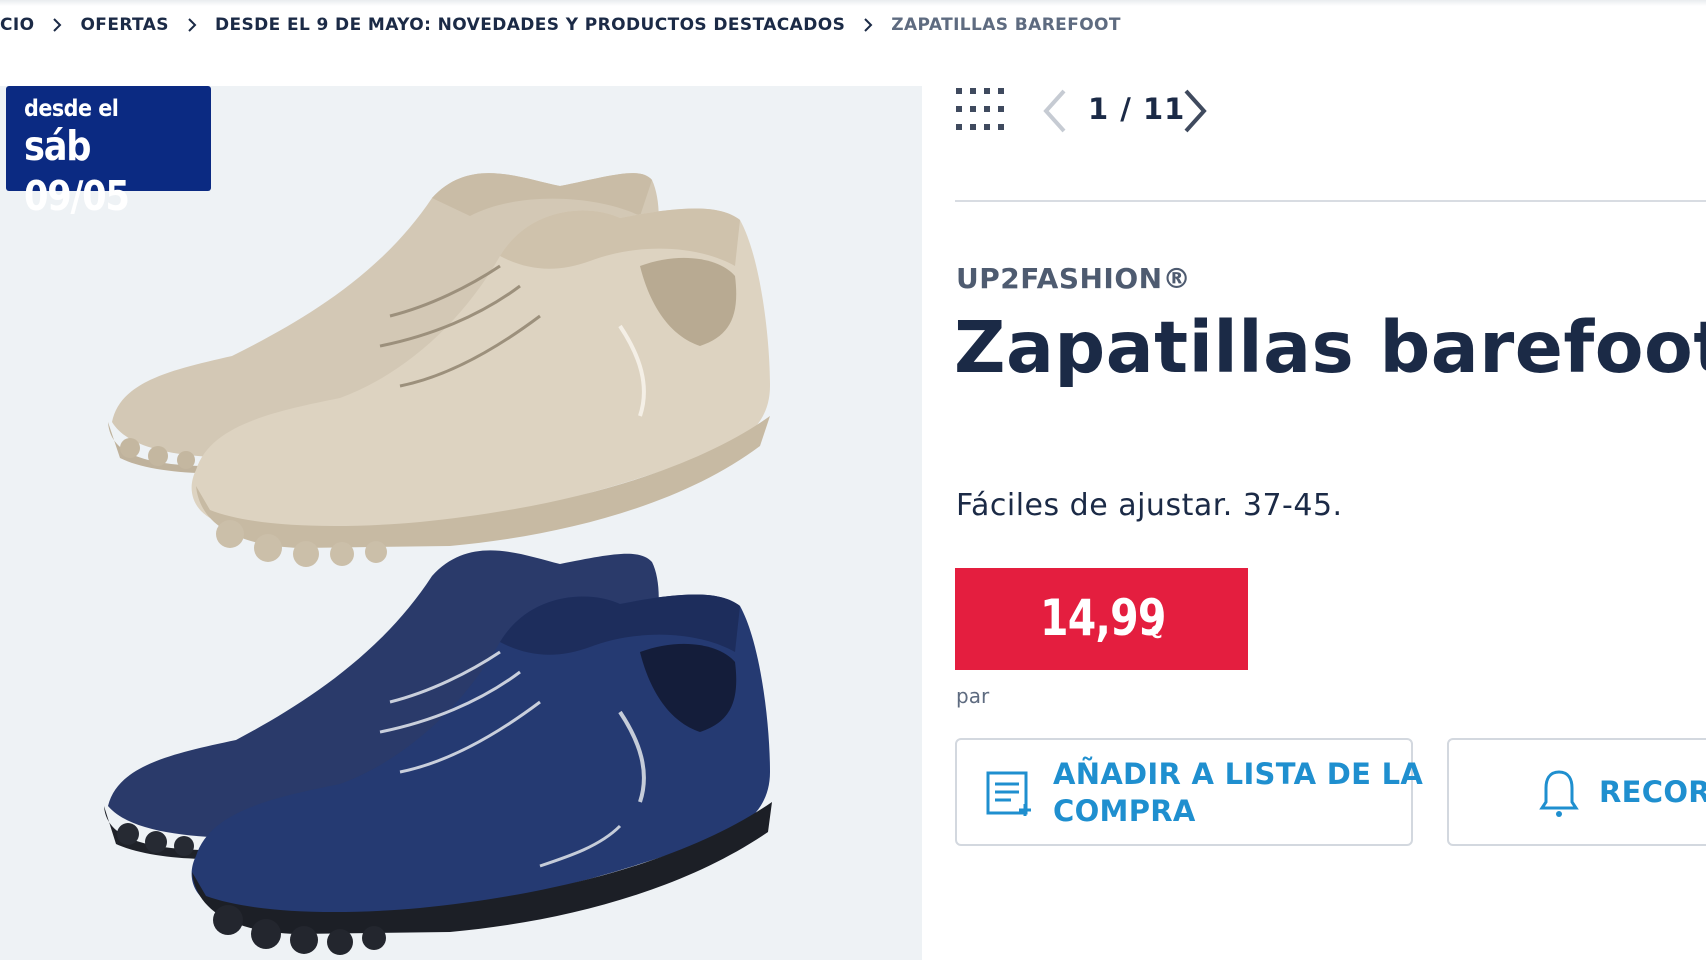  I want to click on product-description: Fáciles de ajustar. 37-45., so click(1149, 505).